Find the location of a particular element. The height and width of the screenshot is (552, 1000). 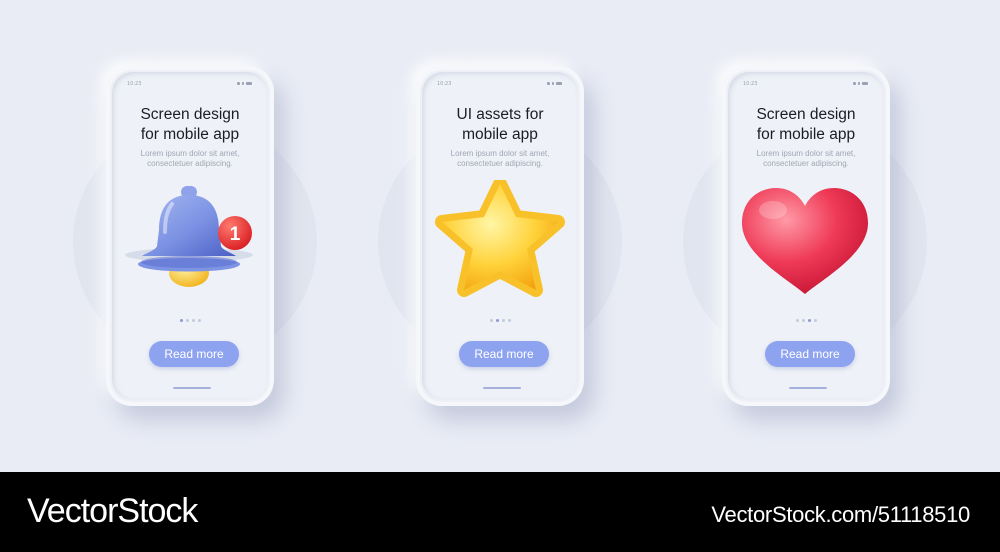

image-credit: VectorStock.com/51118510 is located at coordinates (840, 514).